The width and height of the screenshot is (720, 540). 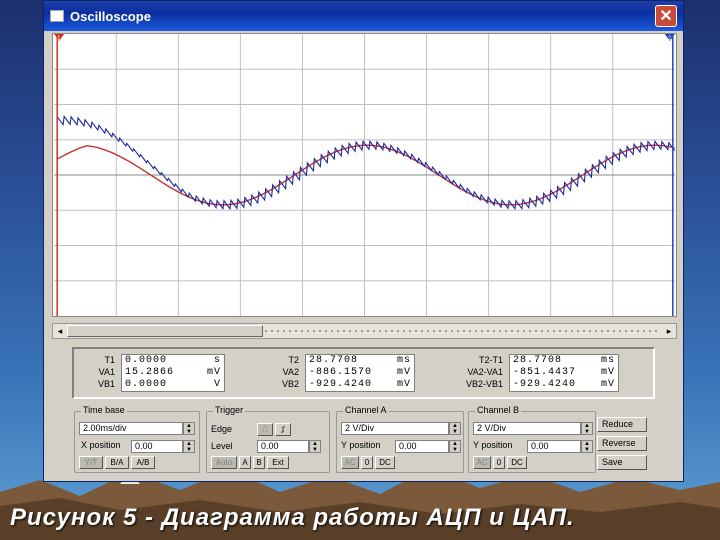 What do you see at coordinates (367, 462) in the screenshot?
I see `channel-a-zero-button: 0` at bounding box center [367, 462].